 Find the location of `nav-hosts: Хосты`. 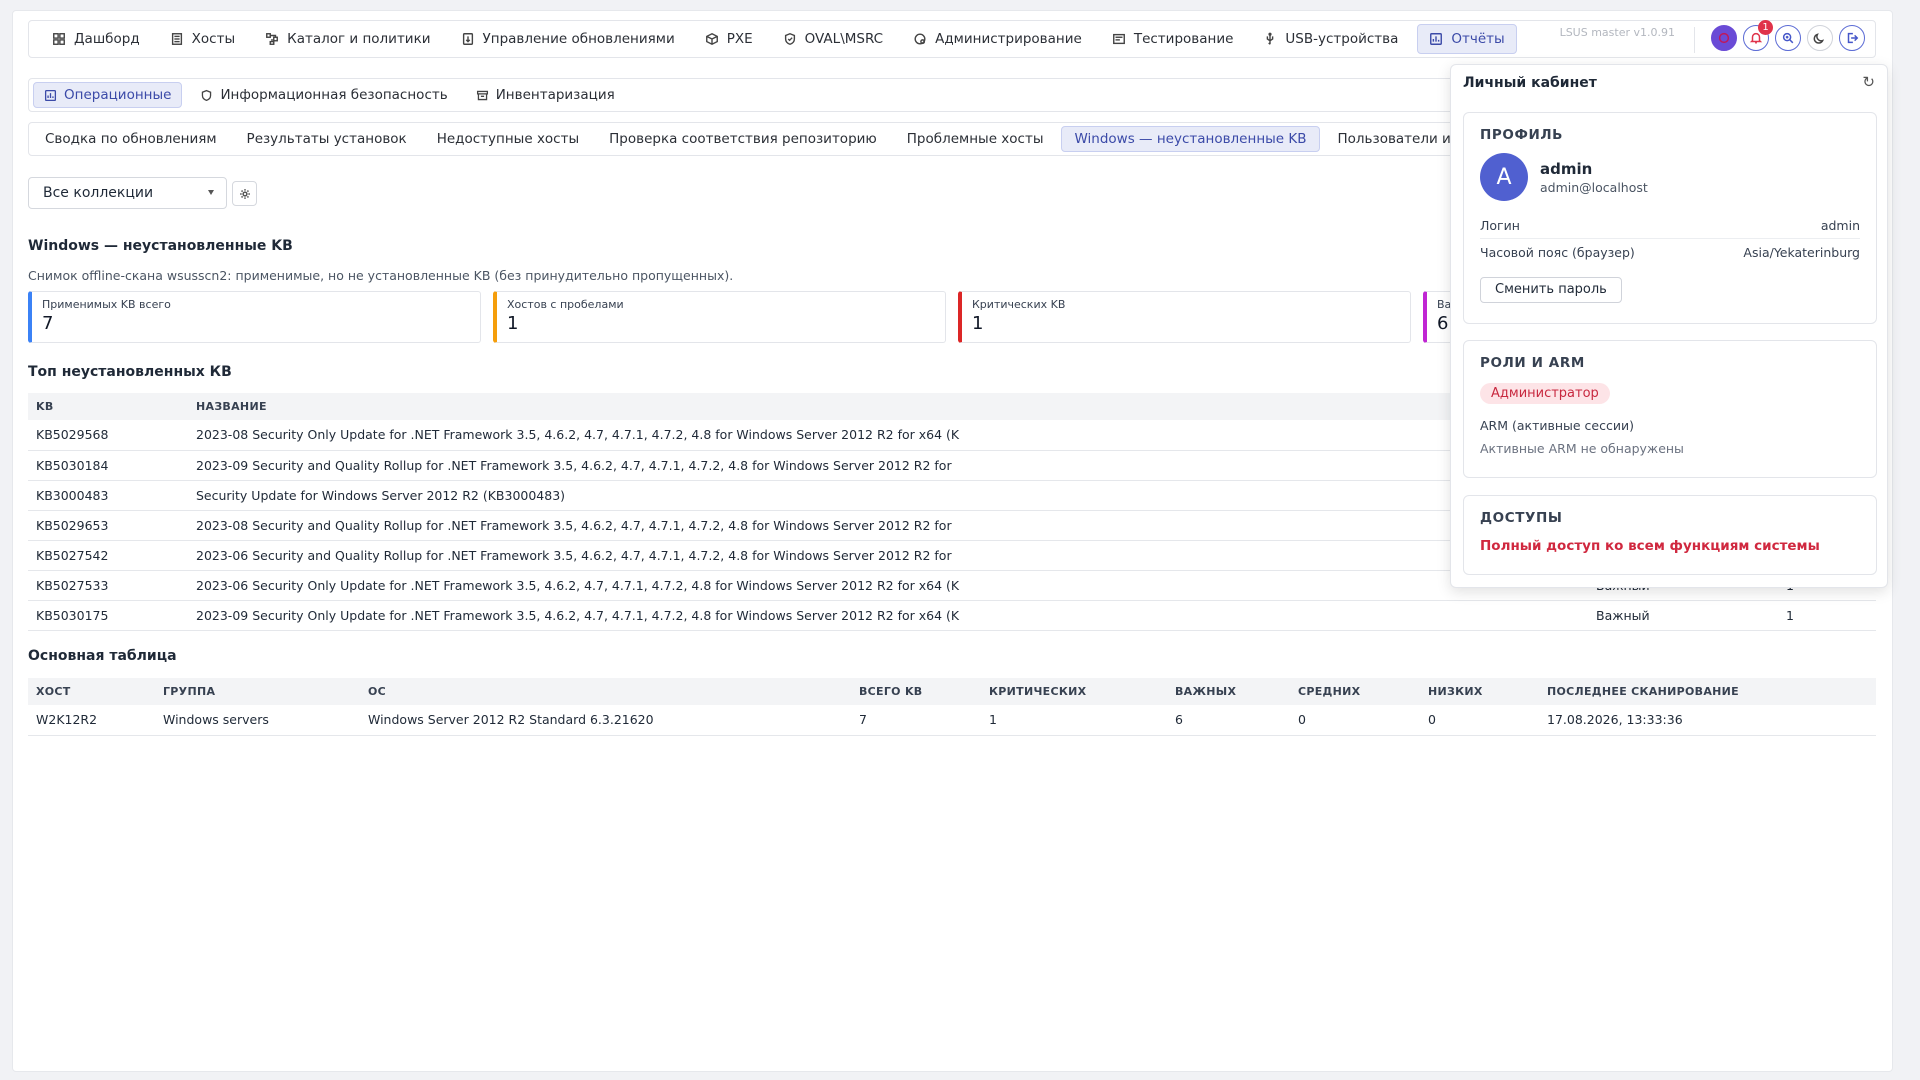

nav-hosts: Хосты is located at coordinates (202, 39).